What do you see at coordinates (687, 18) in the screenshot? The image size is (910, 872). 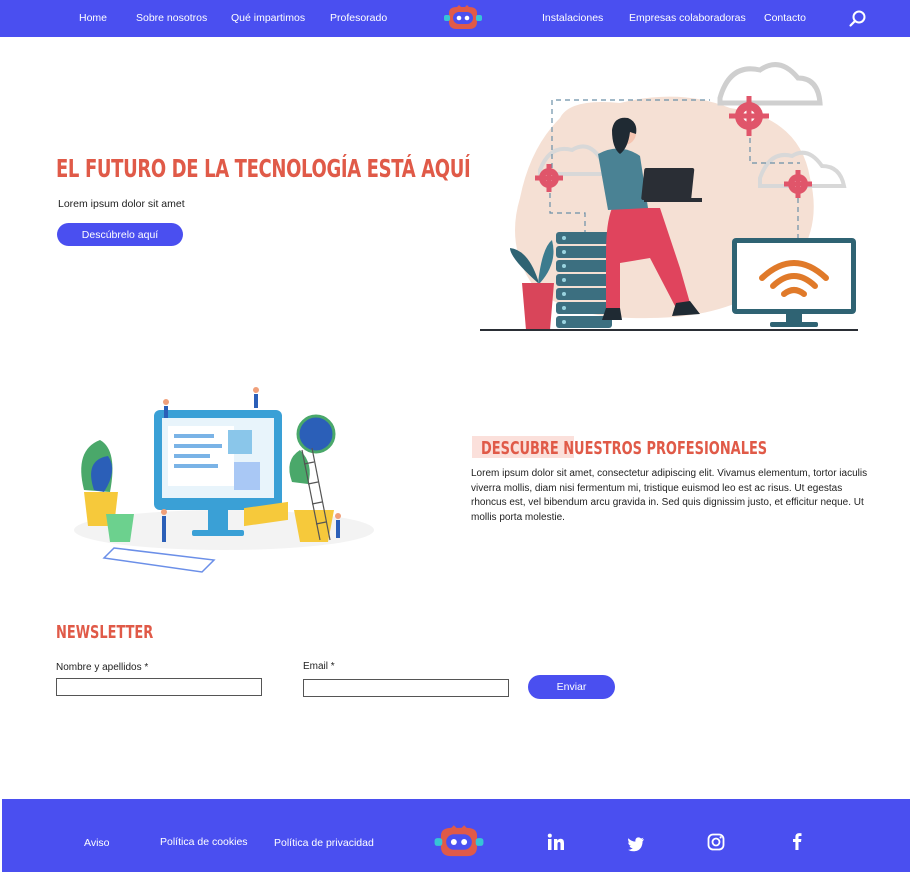 I see `nav-empresas-colaboradoras: Empresas colaboradoras` at bounding box center [687, 18].